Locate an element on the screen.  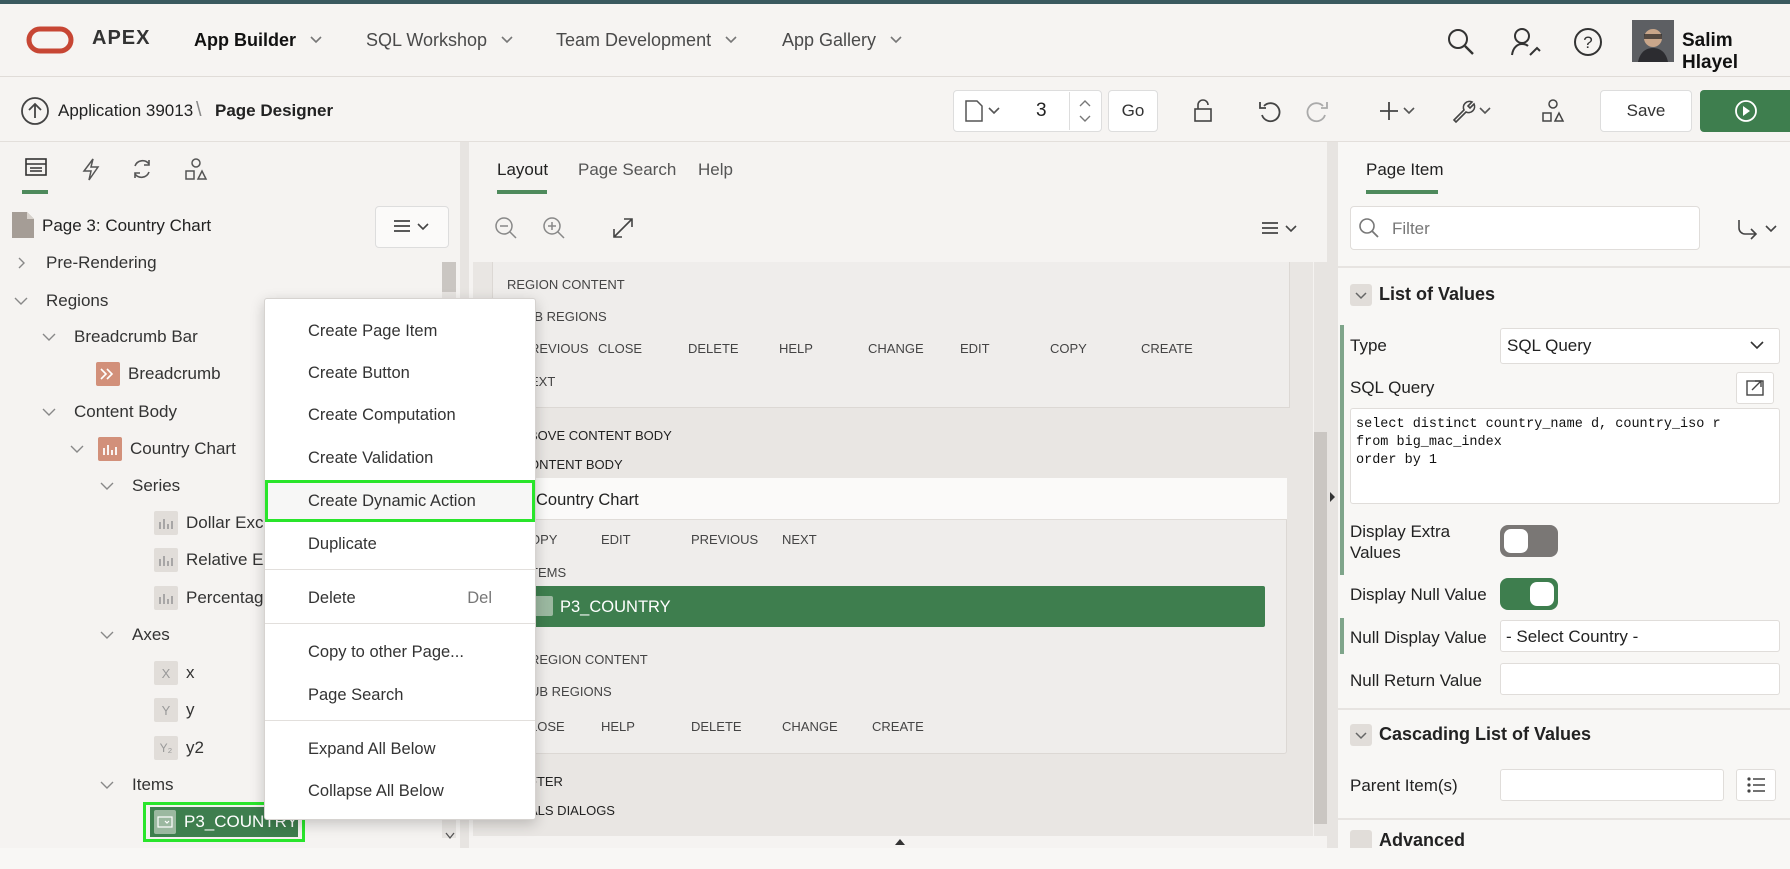
page-number-input: 3 is located at coordinates (1041, 111).